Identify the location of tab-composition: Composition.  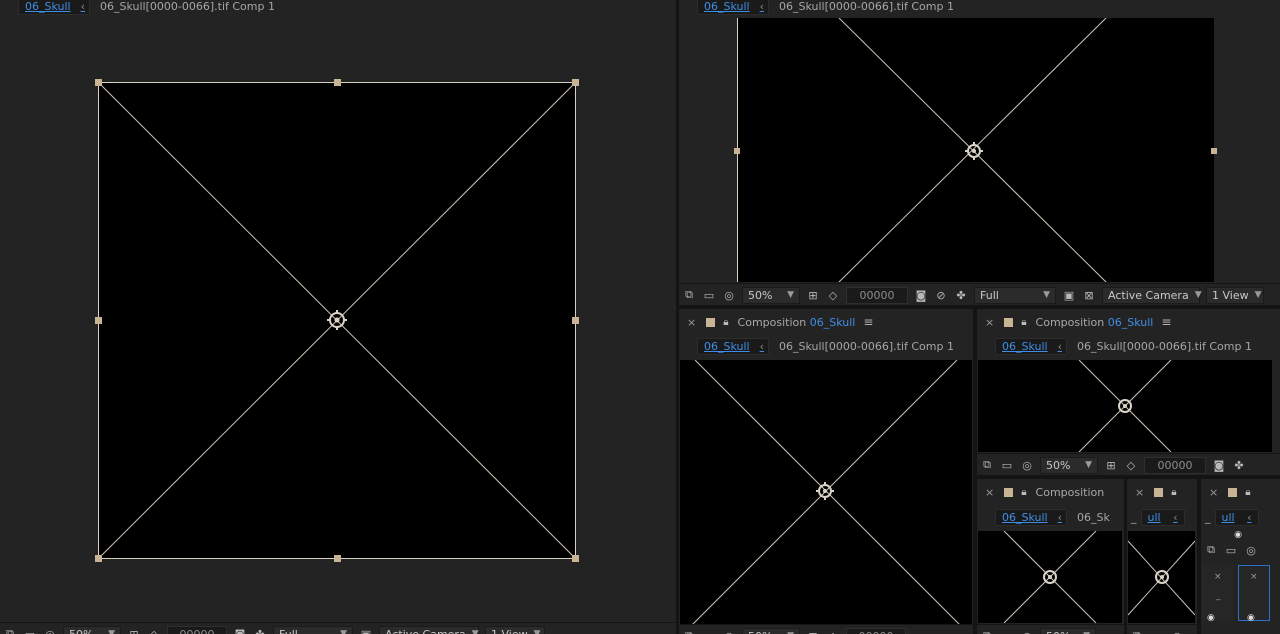
(1070, 492).